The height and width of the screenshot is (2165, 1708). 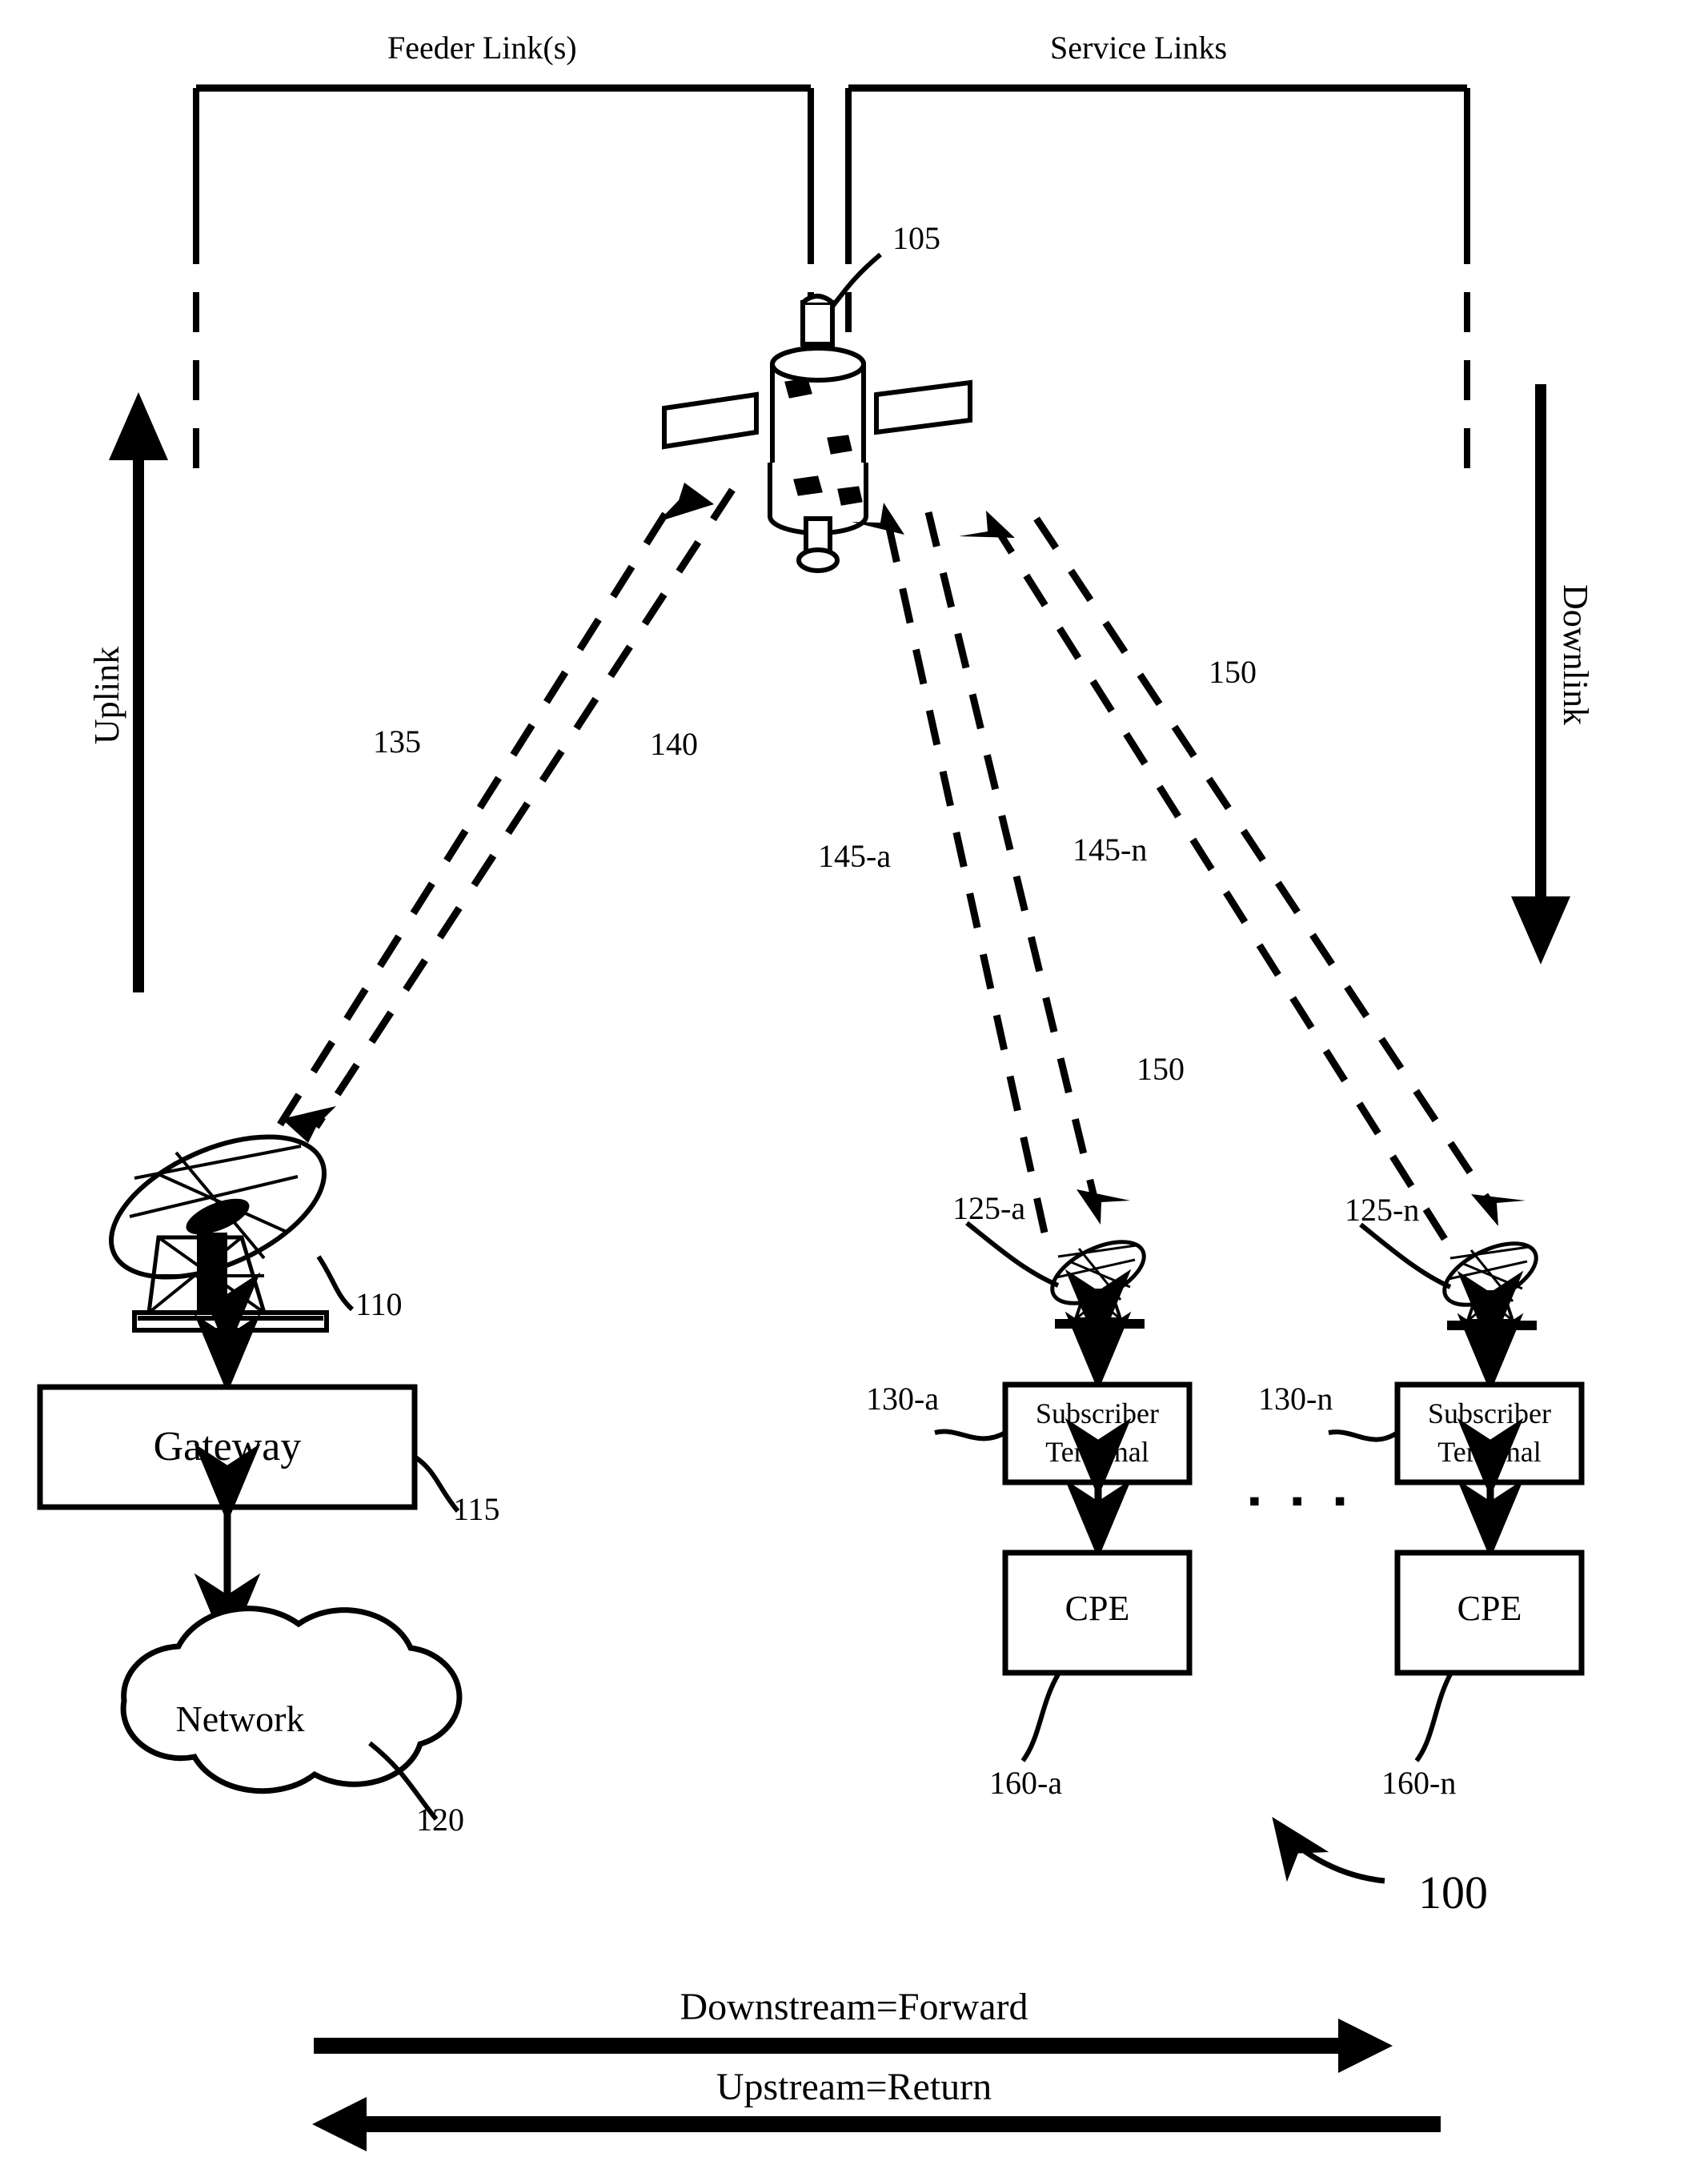 I want to click on subscriber-terminal-a-label-line1: Subscriber, so click(x=1097, y=1413).